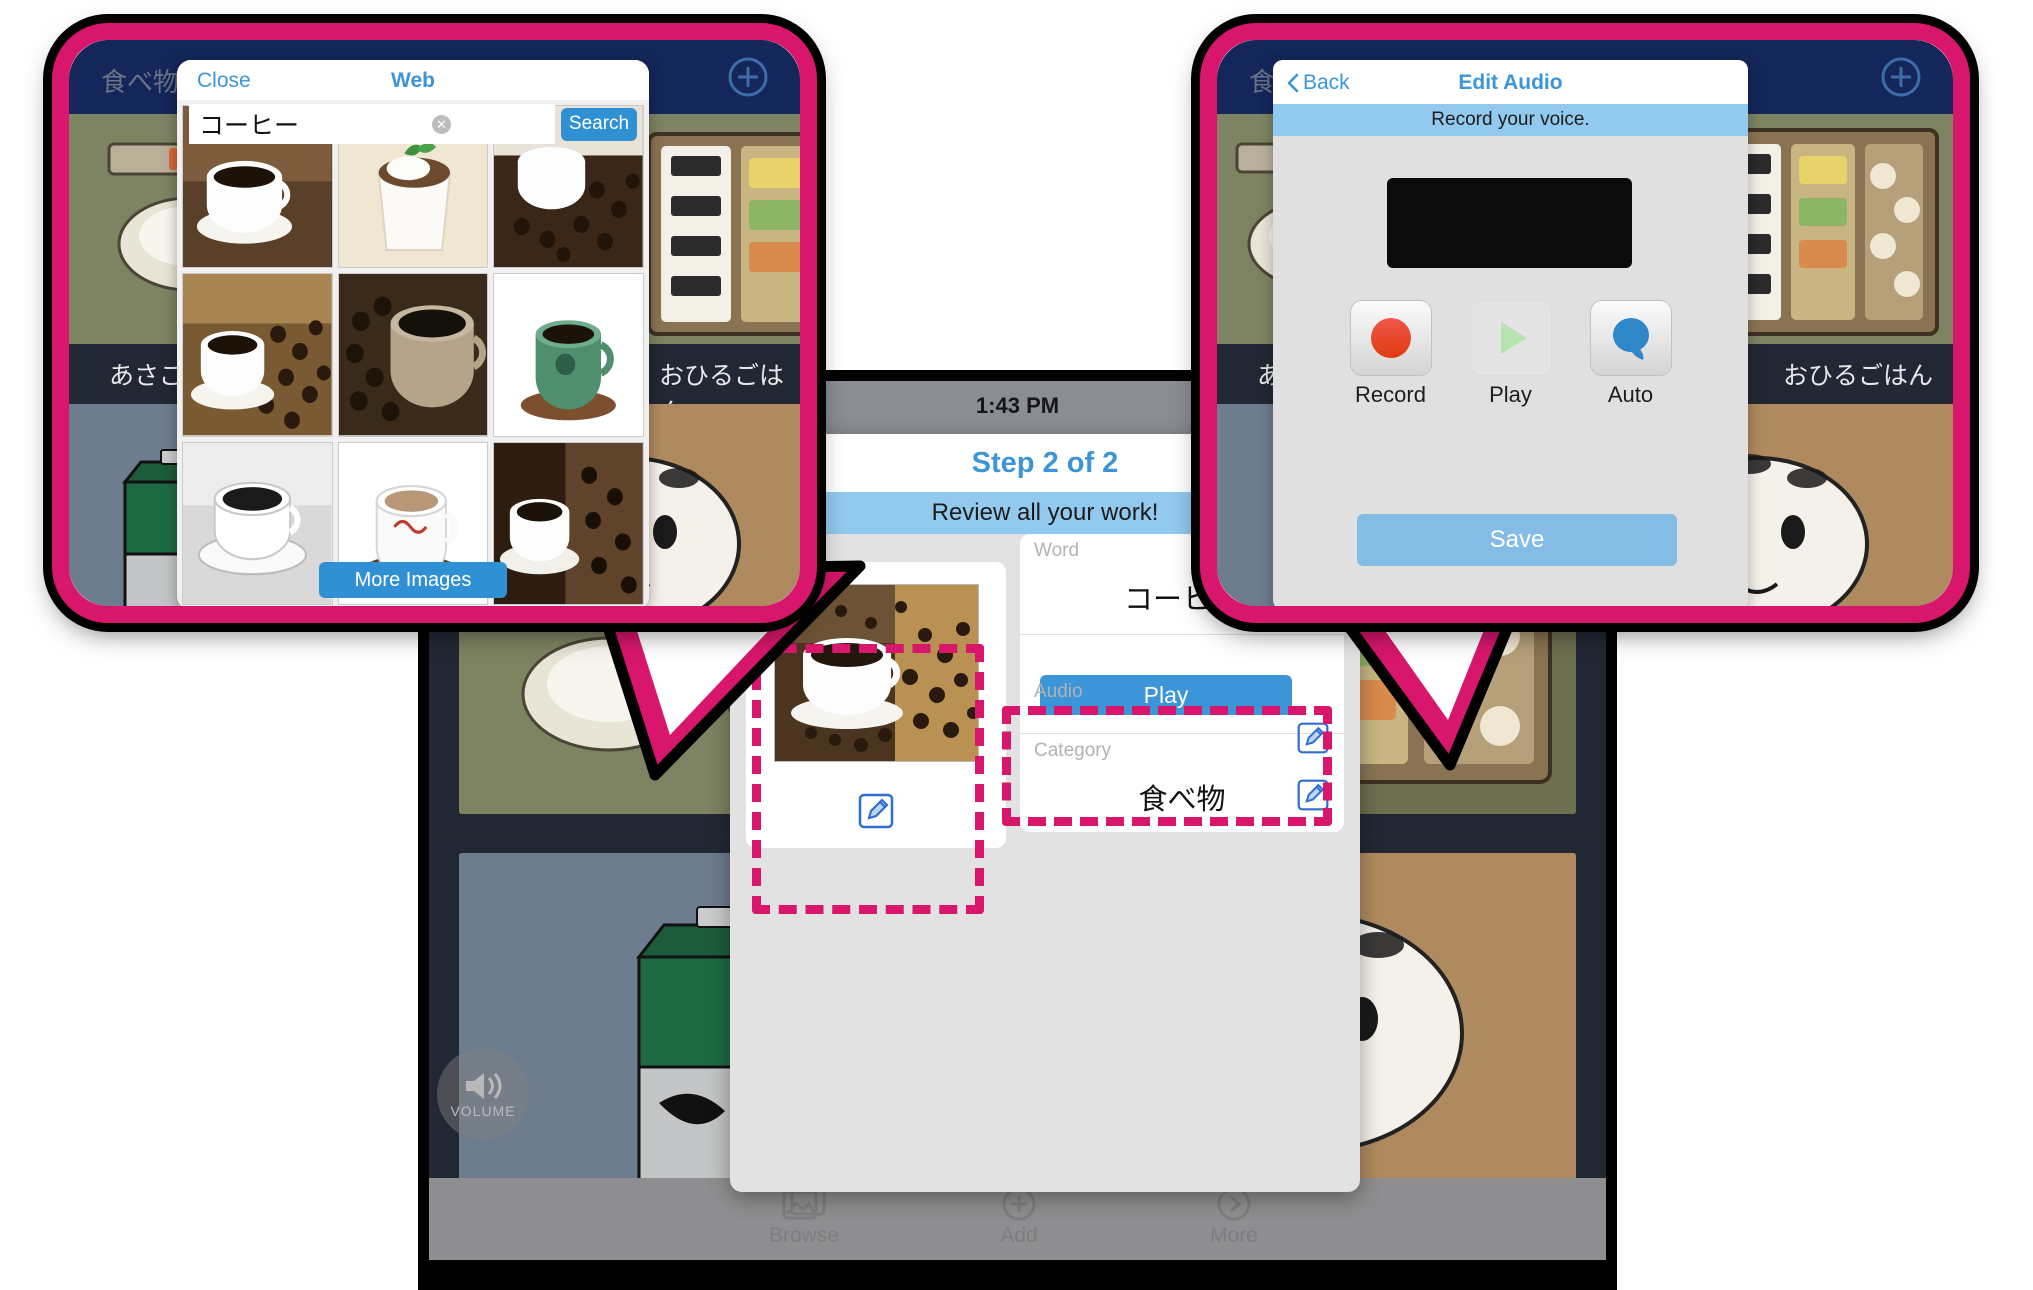 Image resolution: width=2033 pixels, height=1290 pixels. I want to click on volume-icon, so click(484, 1085).